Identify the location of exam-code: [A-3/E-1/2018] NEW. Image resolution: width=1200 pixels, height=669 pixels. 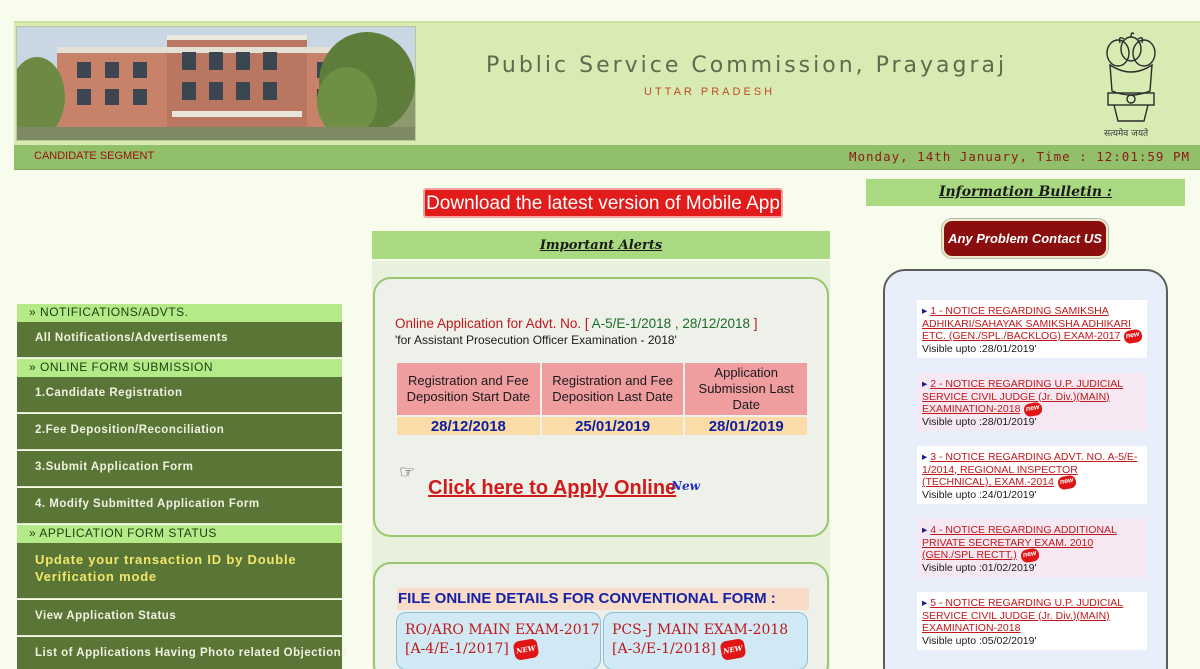
(709, 649).